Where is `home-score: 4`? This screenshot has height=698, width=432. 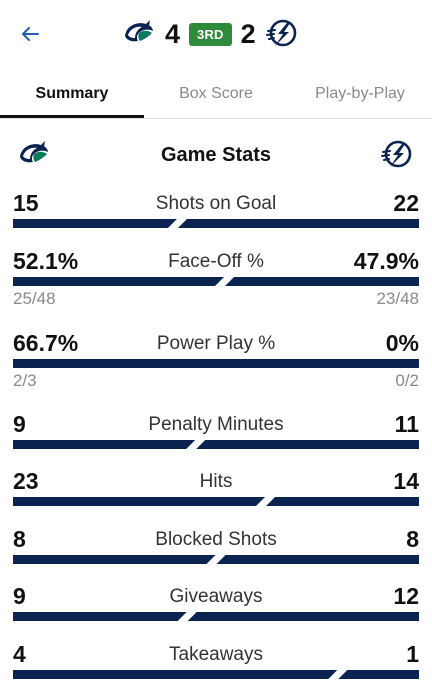 home-score: 4 is located at coordinates (173, 33).